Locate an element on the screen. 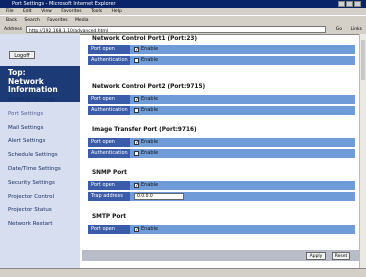 The image size is (366, 277). back-button: Back is located at coordinates (11, 20).